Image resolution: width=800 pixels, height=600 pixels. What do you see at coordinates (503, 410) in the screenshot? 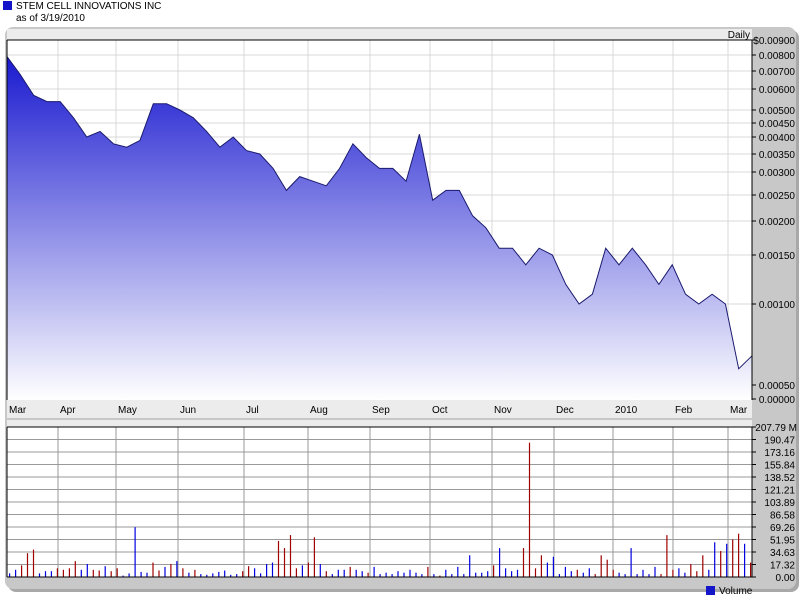
I see `x-tick-label: Nov` at bounding box center [503, 410].